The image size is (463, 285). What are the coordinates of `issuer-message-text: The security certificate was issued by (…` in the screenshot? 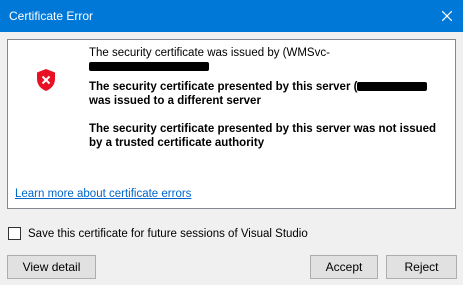 It's located at (209, 53).